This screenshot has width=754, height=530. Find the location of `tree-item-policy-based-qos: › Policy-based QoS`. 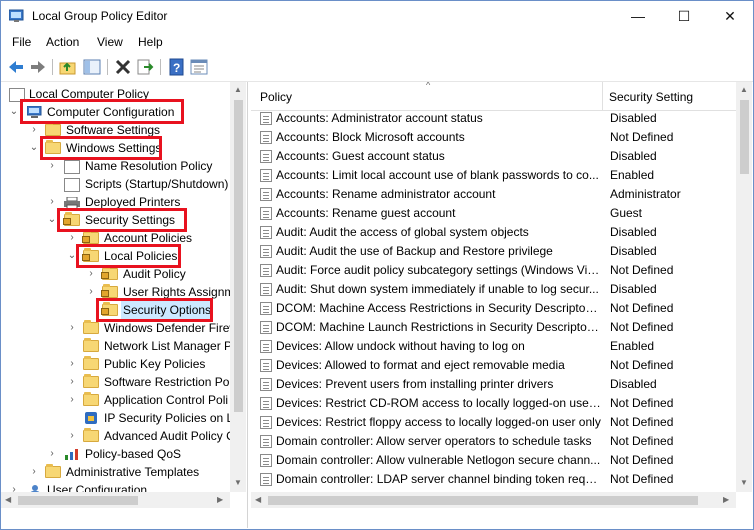

tree-item-policy-based-qos: › Policy-based QoS is located at coordinates (115, 454).